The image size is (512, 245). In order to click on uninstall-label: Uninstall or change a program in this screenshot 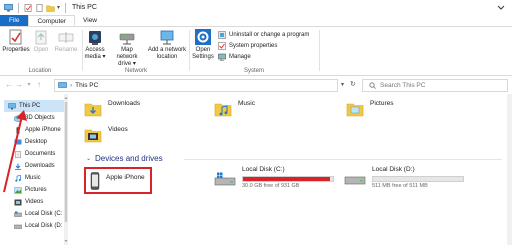, I will do `click(269, 35)`.